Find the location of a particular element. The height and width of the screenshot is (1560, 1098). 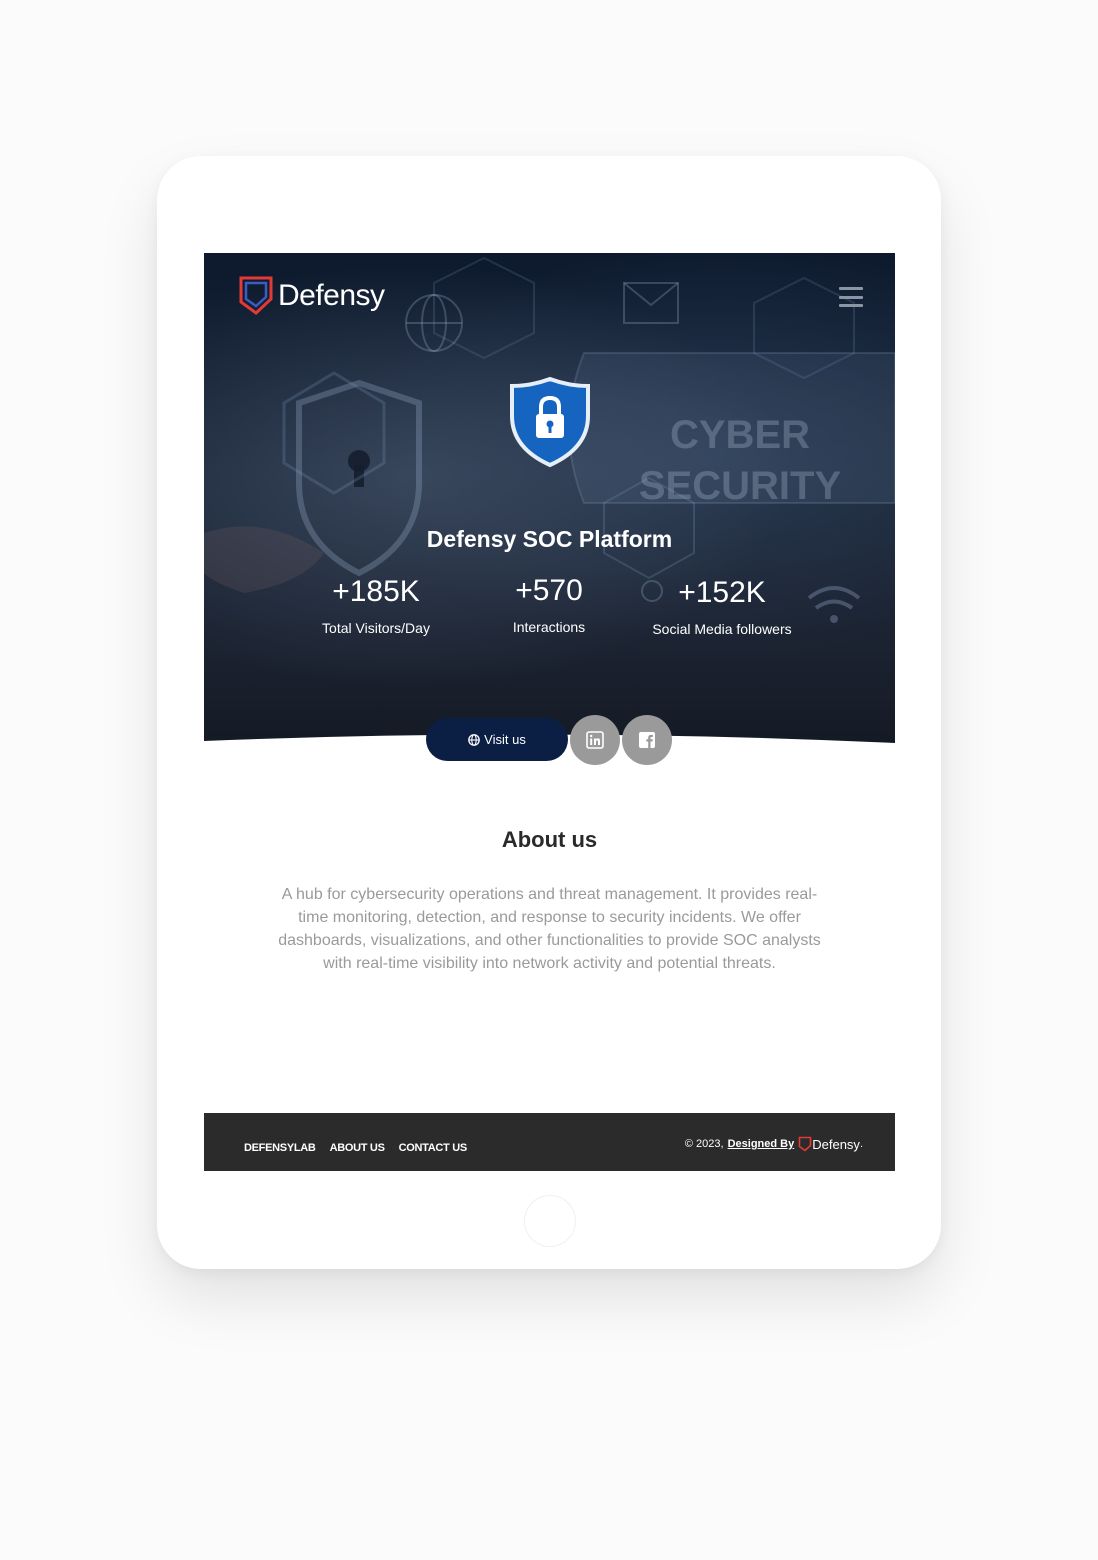

defensy-small-logo-icon is located at coordinates (805, 1144).